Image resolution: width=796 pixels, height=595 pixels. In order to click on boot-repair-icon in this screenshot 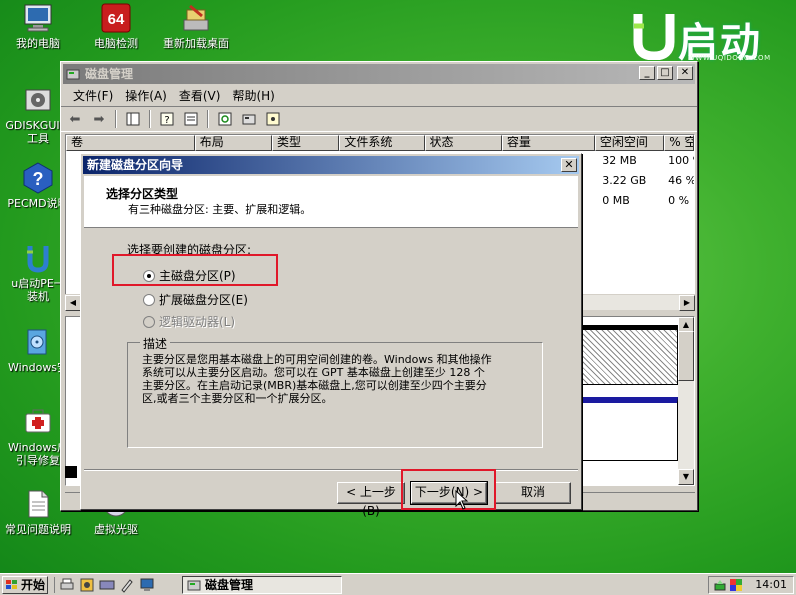, I will do `click(38, 422)`.